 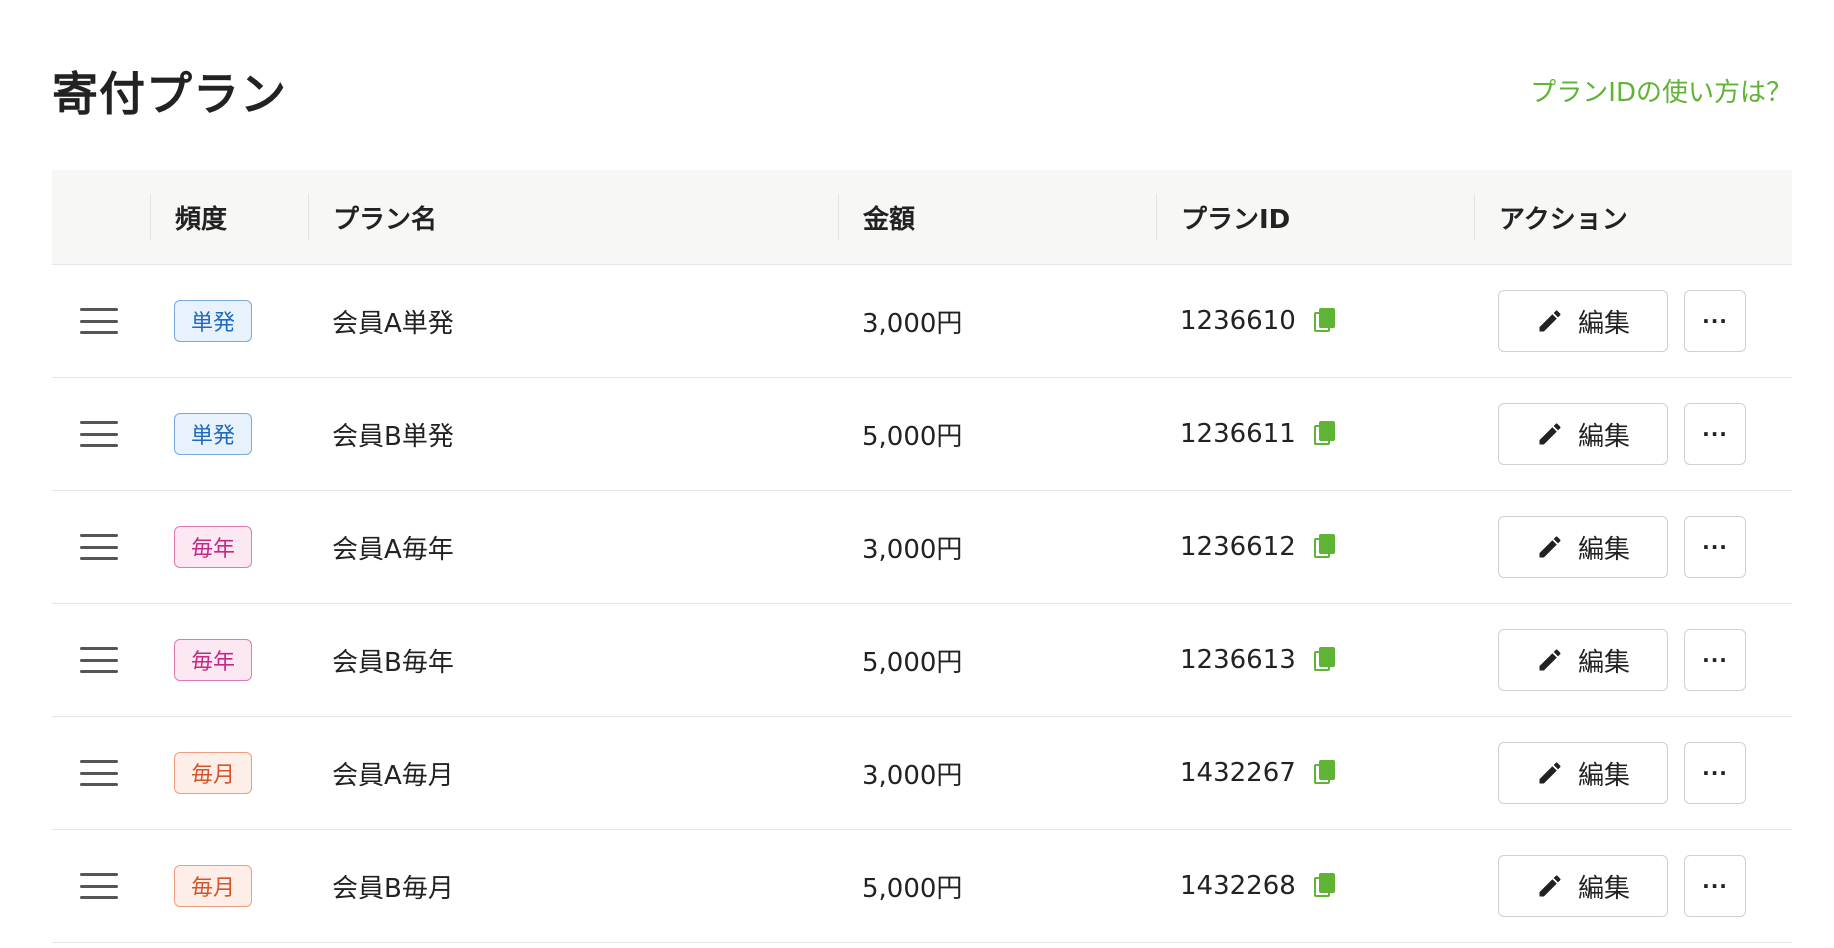 I want to click on plan-id-cell: 1432268, so click(x=1315, y=886).